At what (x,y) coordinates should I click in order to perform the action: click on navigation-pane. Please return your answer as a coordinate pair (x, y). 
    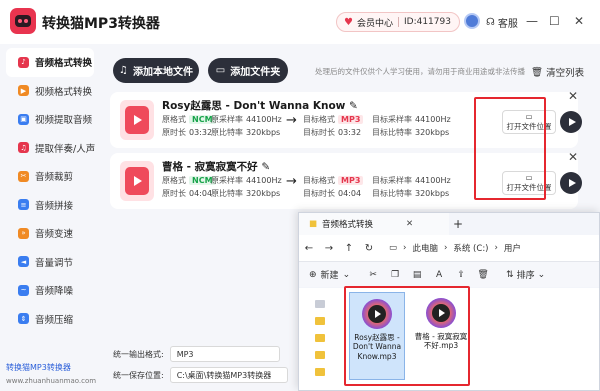
    Looking at the image, I should click on (320, 340).